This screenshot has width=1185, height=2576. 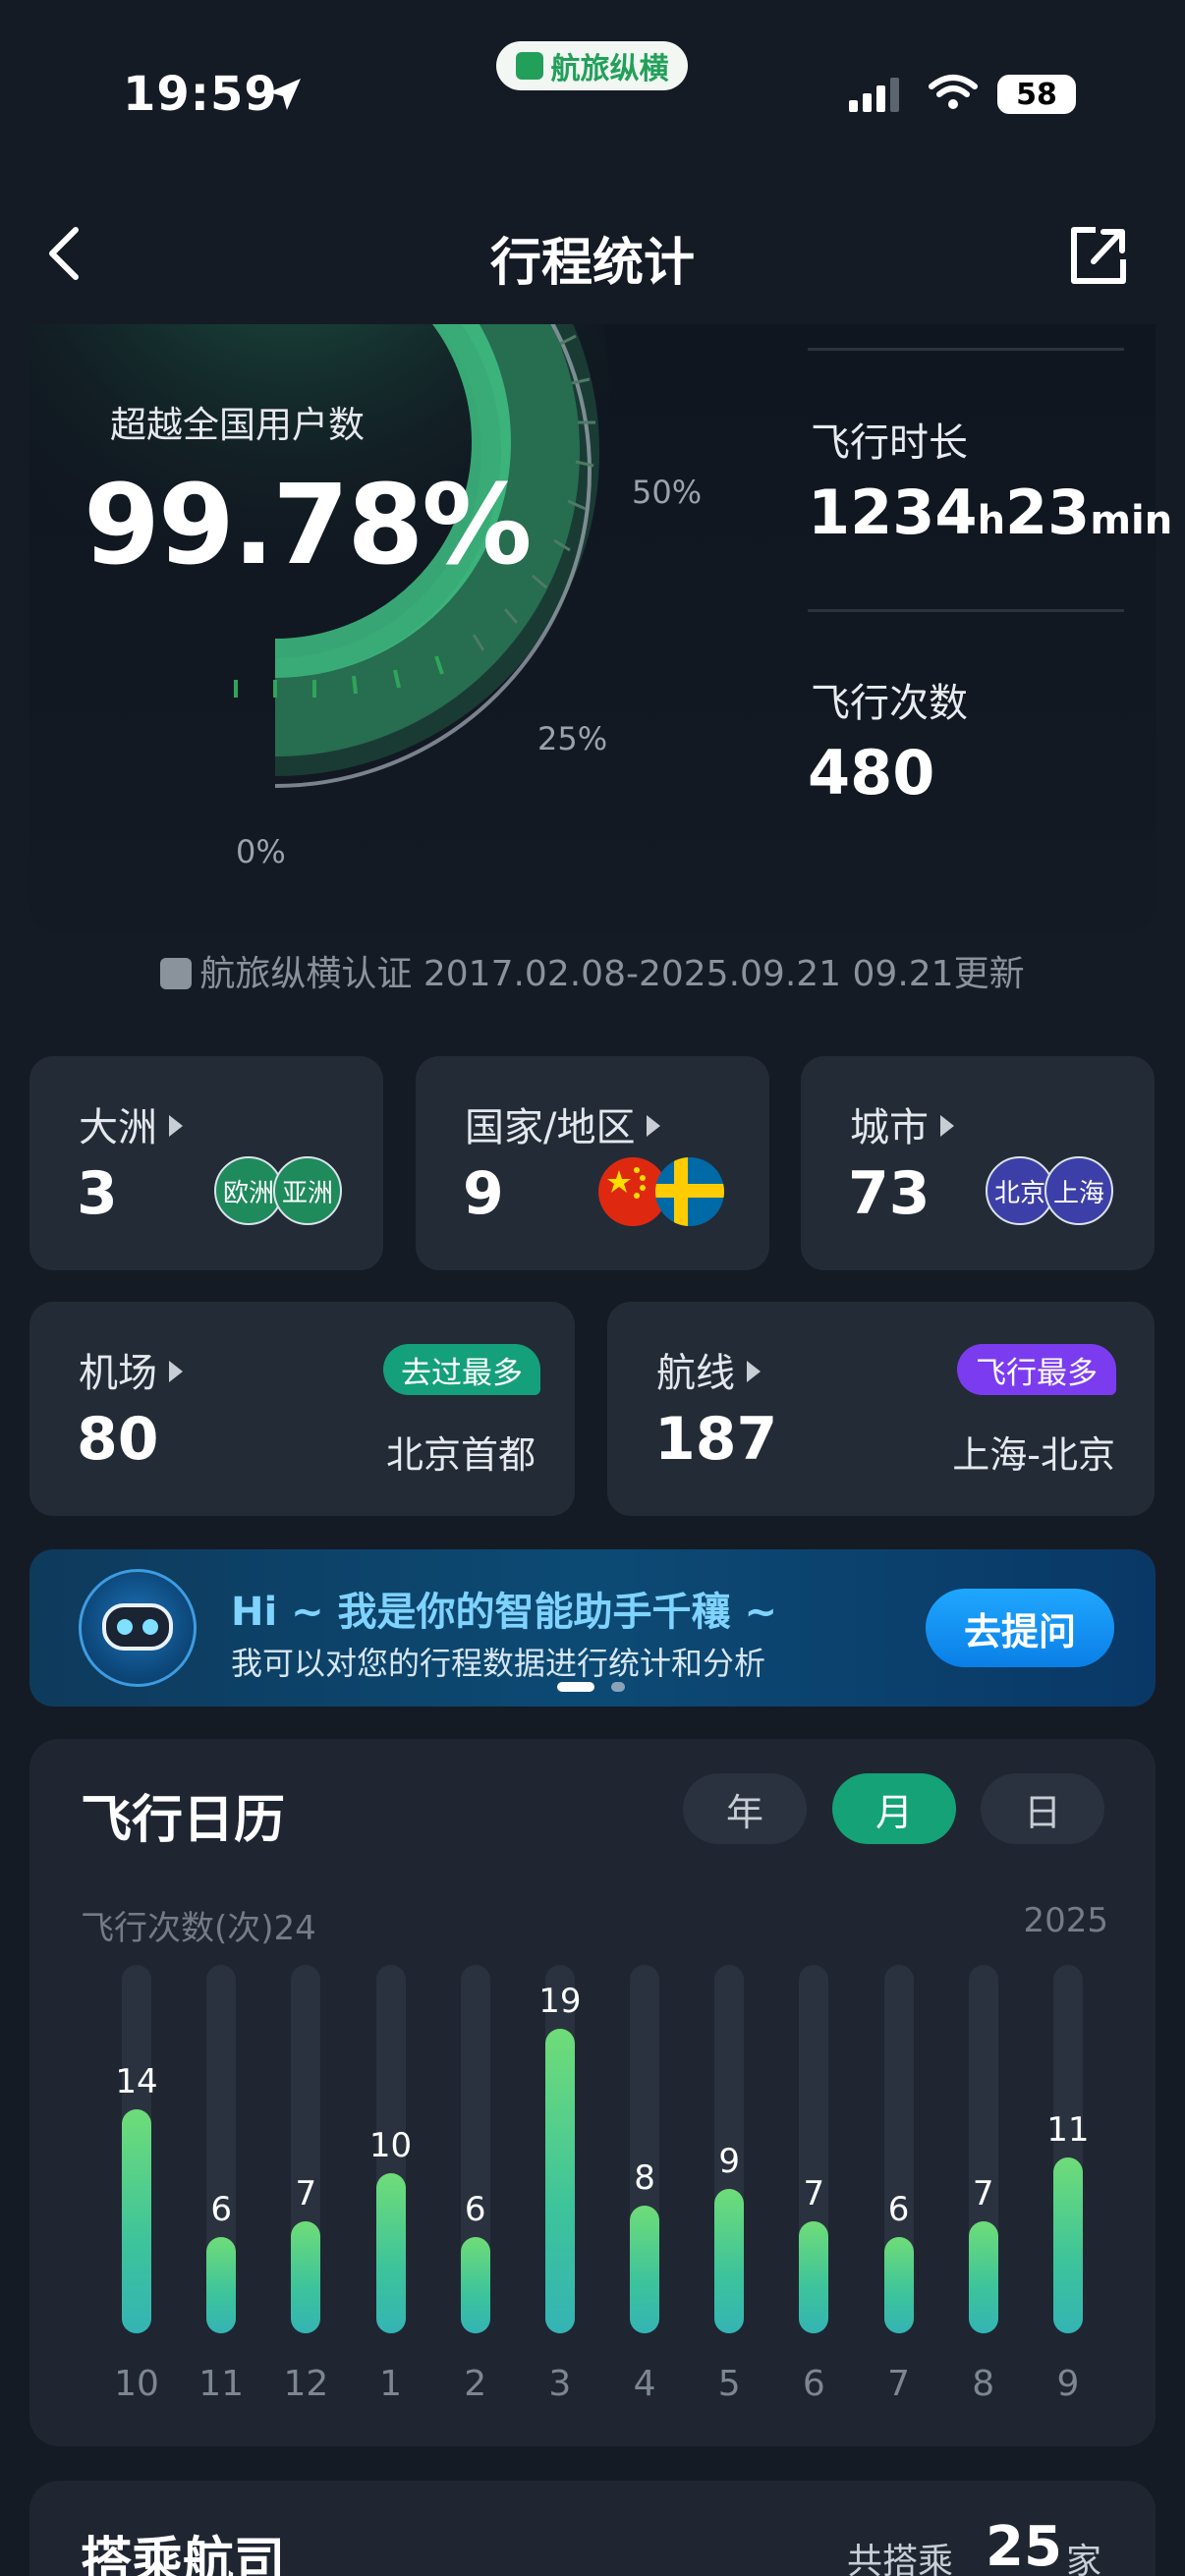 I want to click on bar-value-label: 10, so click(x=391, y=2145).